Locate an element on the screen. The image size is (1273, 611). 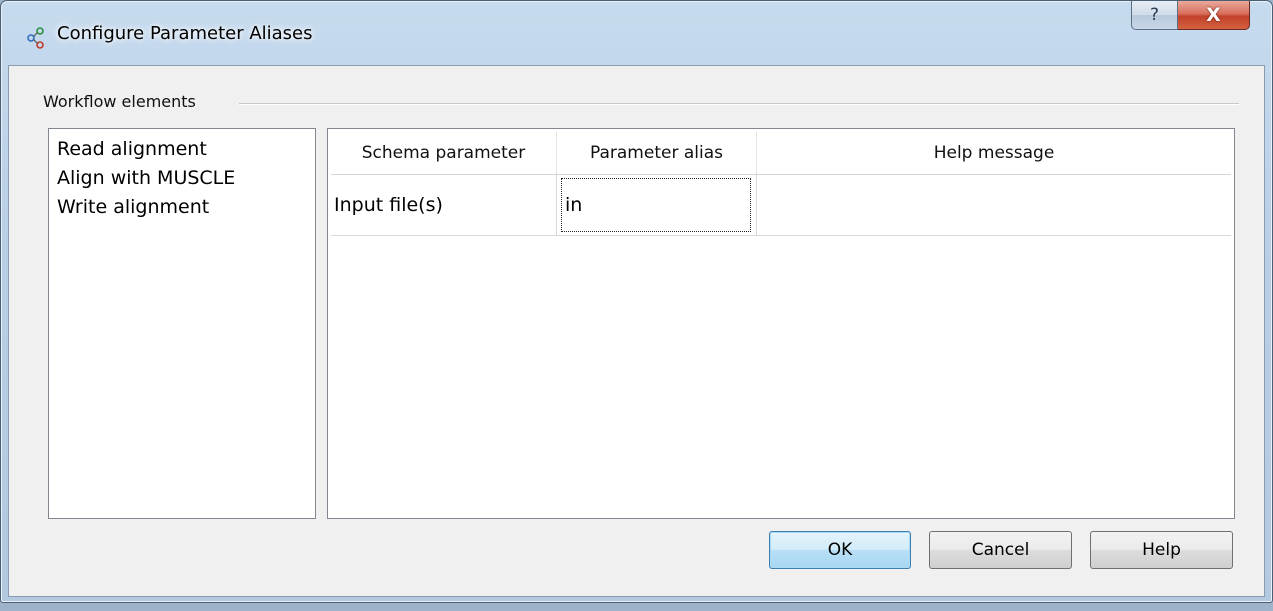
window-title: Configure Parameter Aliases is located at coordinates (185, 33).